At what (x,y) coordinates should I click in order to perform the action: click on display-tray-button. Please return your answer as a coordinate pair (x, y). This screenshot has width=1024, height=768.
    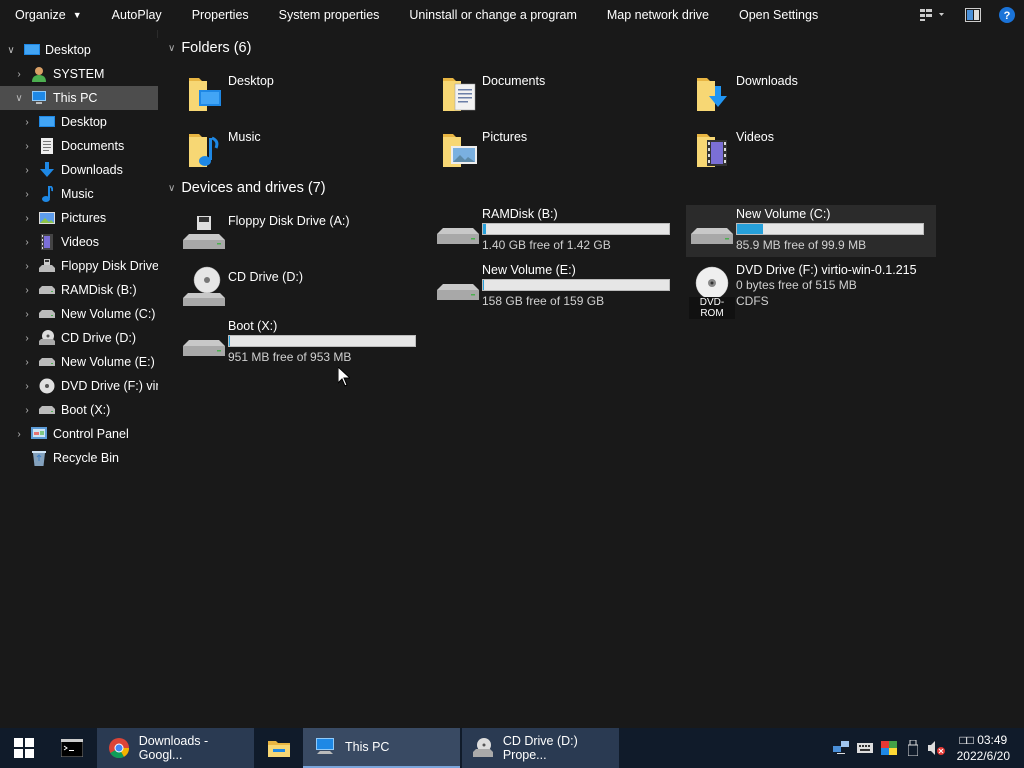
    Looking at the image, I should click on (889, 748).